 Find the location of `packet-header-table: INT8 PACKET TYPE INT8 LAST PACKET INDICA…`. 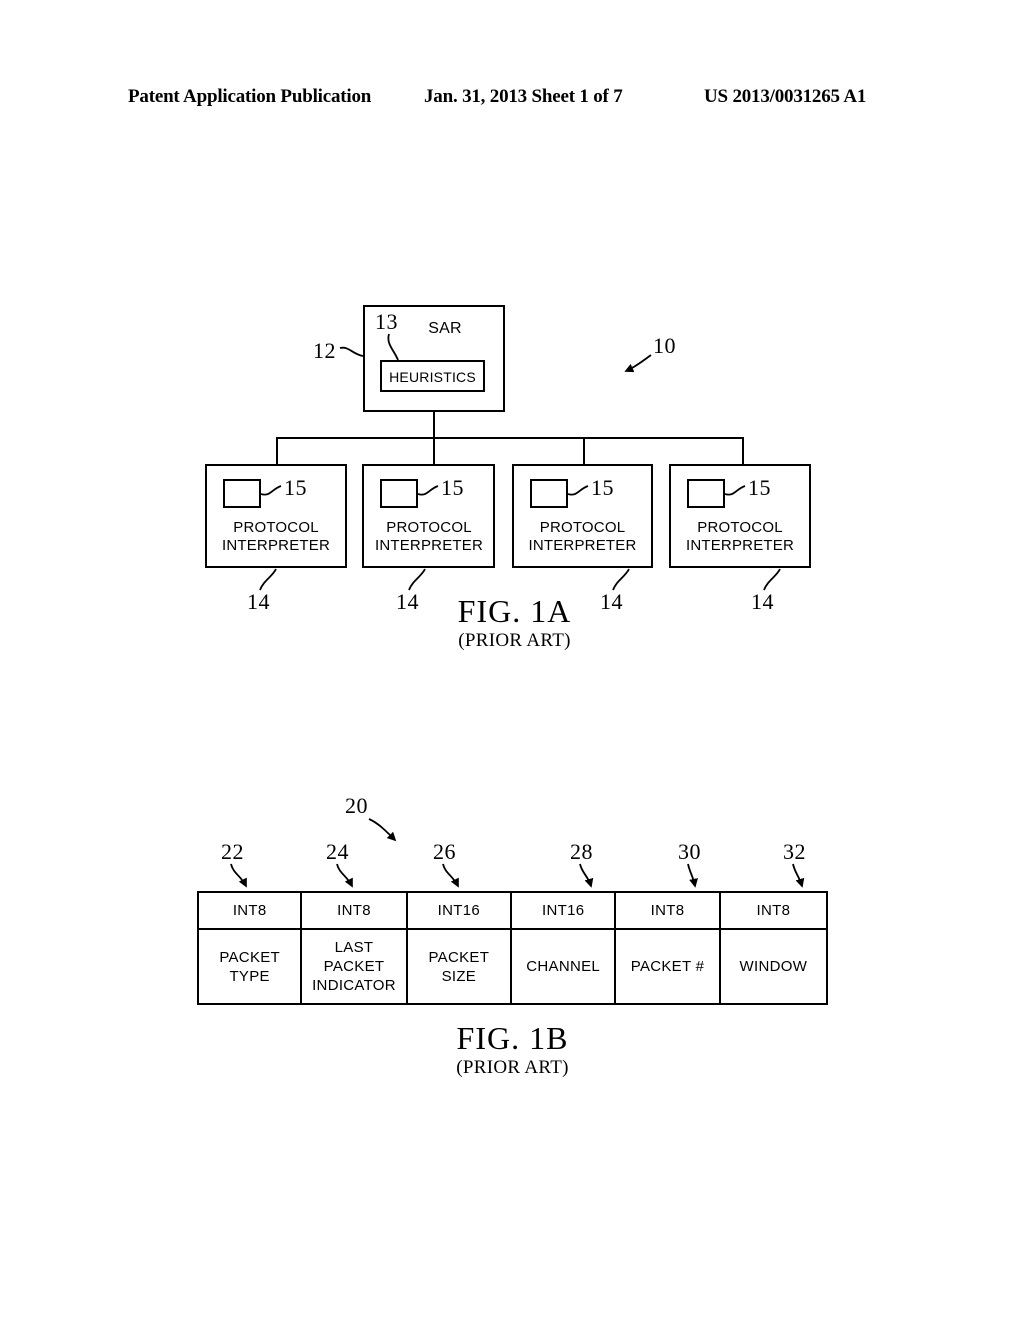

packet-header-table: INT8 PACKET TYPE INT8 LAST PACKET INDICA… is located at coordinates (512, 948).